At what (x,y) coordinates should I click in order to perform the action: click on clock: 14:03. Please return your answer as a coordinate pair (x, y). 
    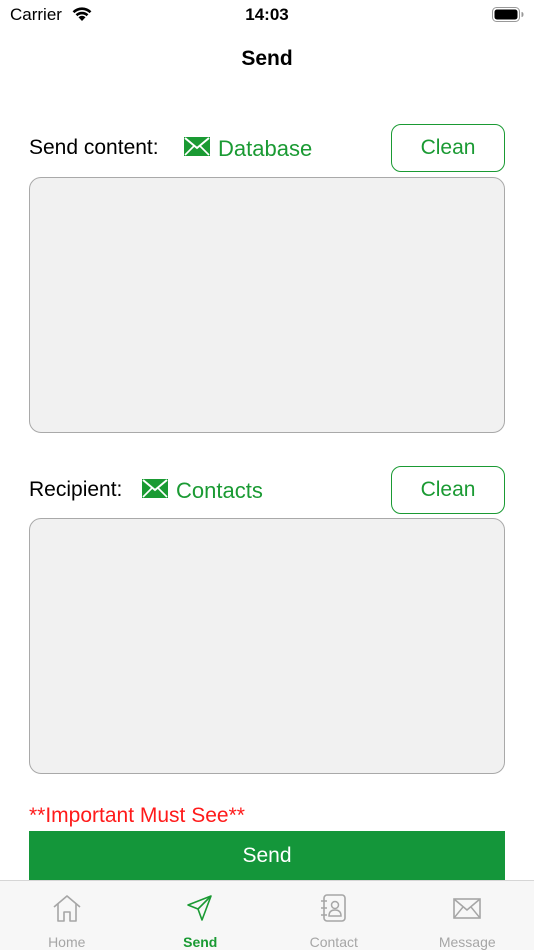
    Looking at the image, I should click on (267, 14).